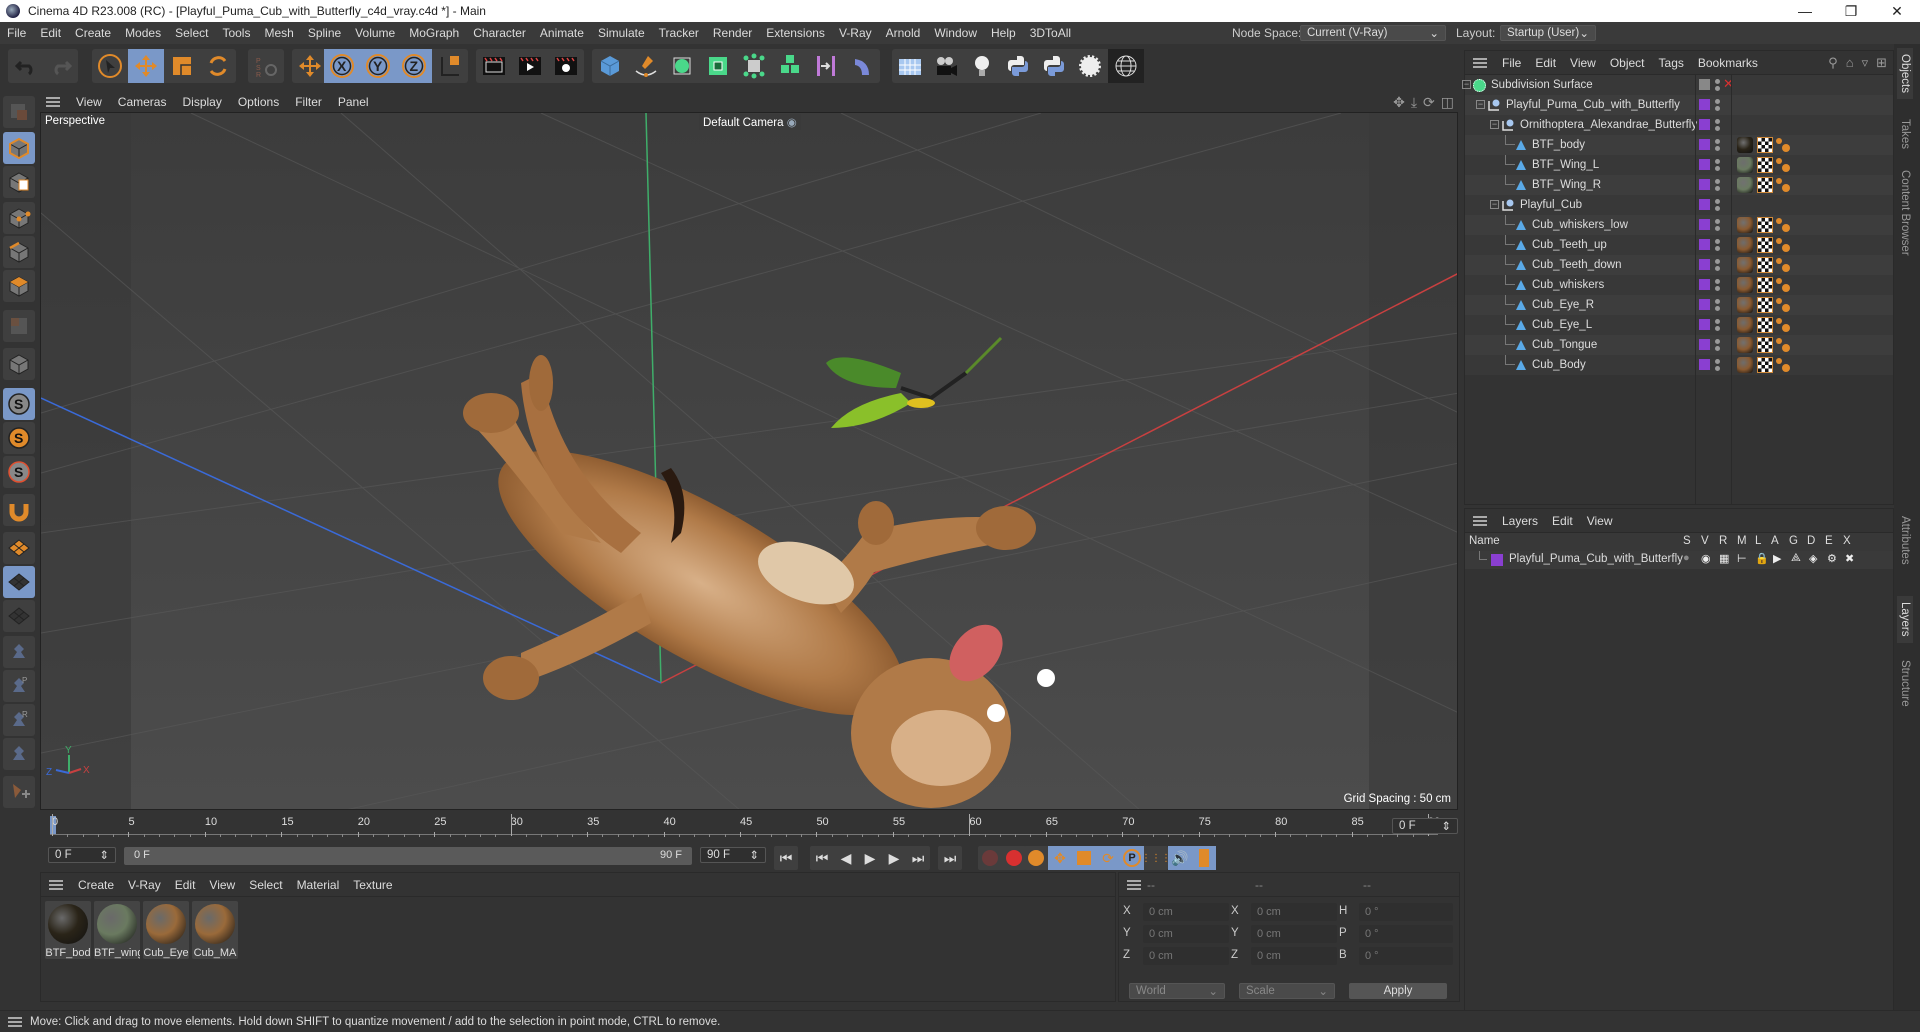 The height and width of the screenshot is (1032, 1920). Describe the element at coordinates (408, 856) in the screenshot. I see `range-slider: 0 F 90 F` at that location.